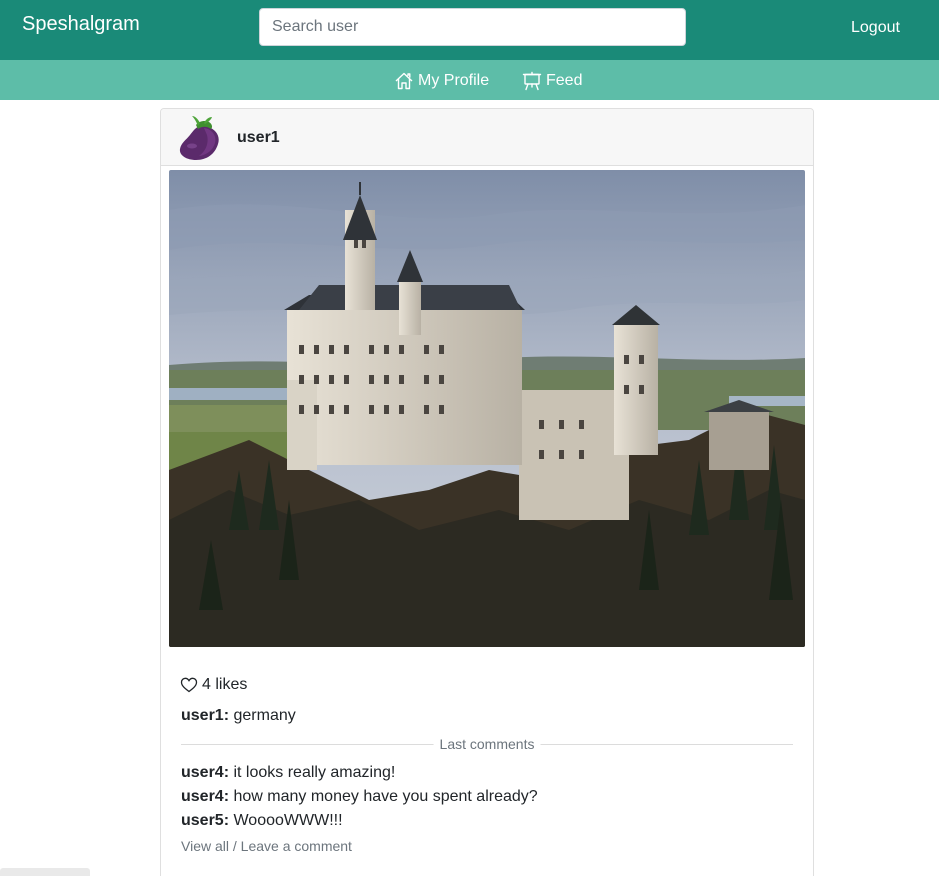  What do you see at coordinates (81, 24) in the screenshot?
I see `brand-logo: Speshalgram` at bounding box center [81, 24].